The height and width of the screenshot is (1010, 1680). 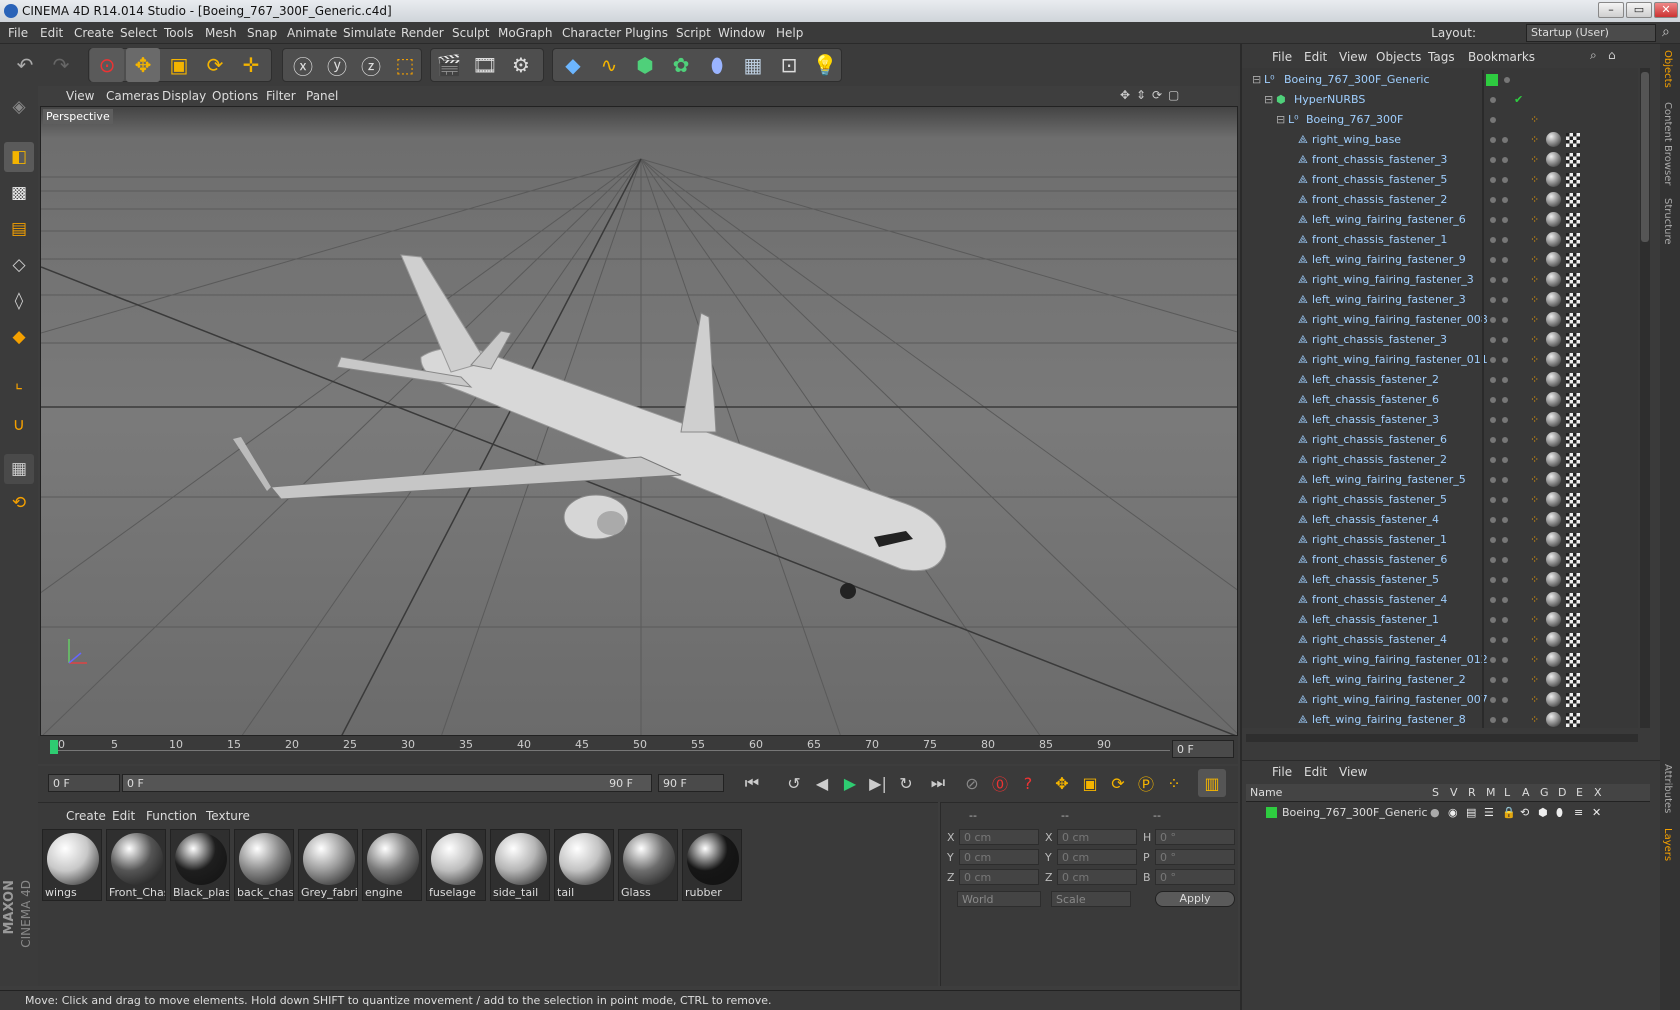 What do you see at coordinates (648, 865) in the screenshot?
I see `material-thumbnail: Glass` at bounding box center [648, 865].